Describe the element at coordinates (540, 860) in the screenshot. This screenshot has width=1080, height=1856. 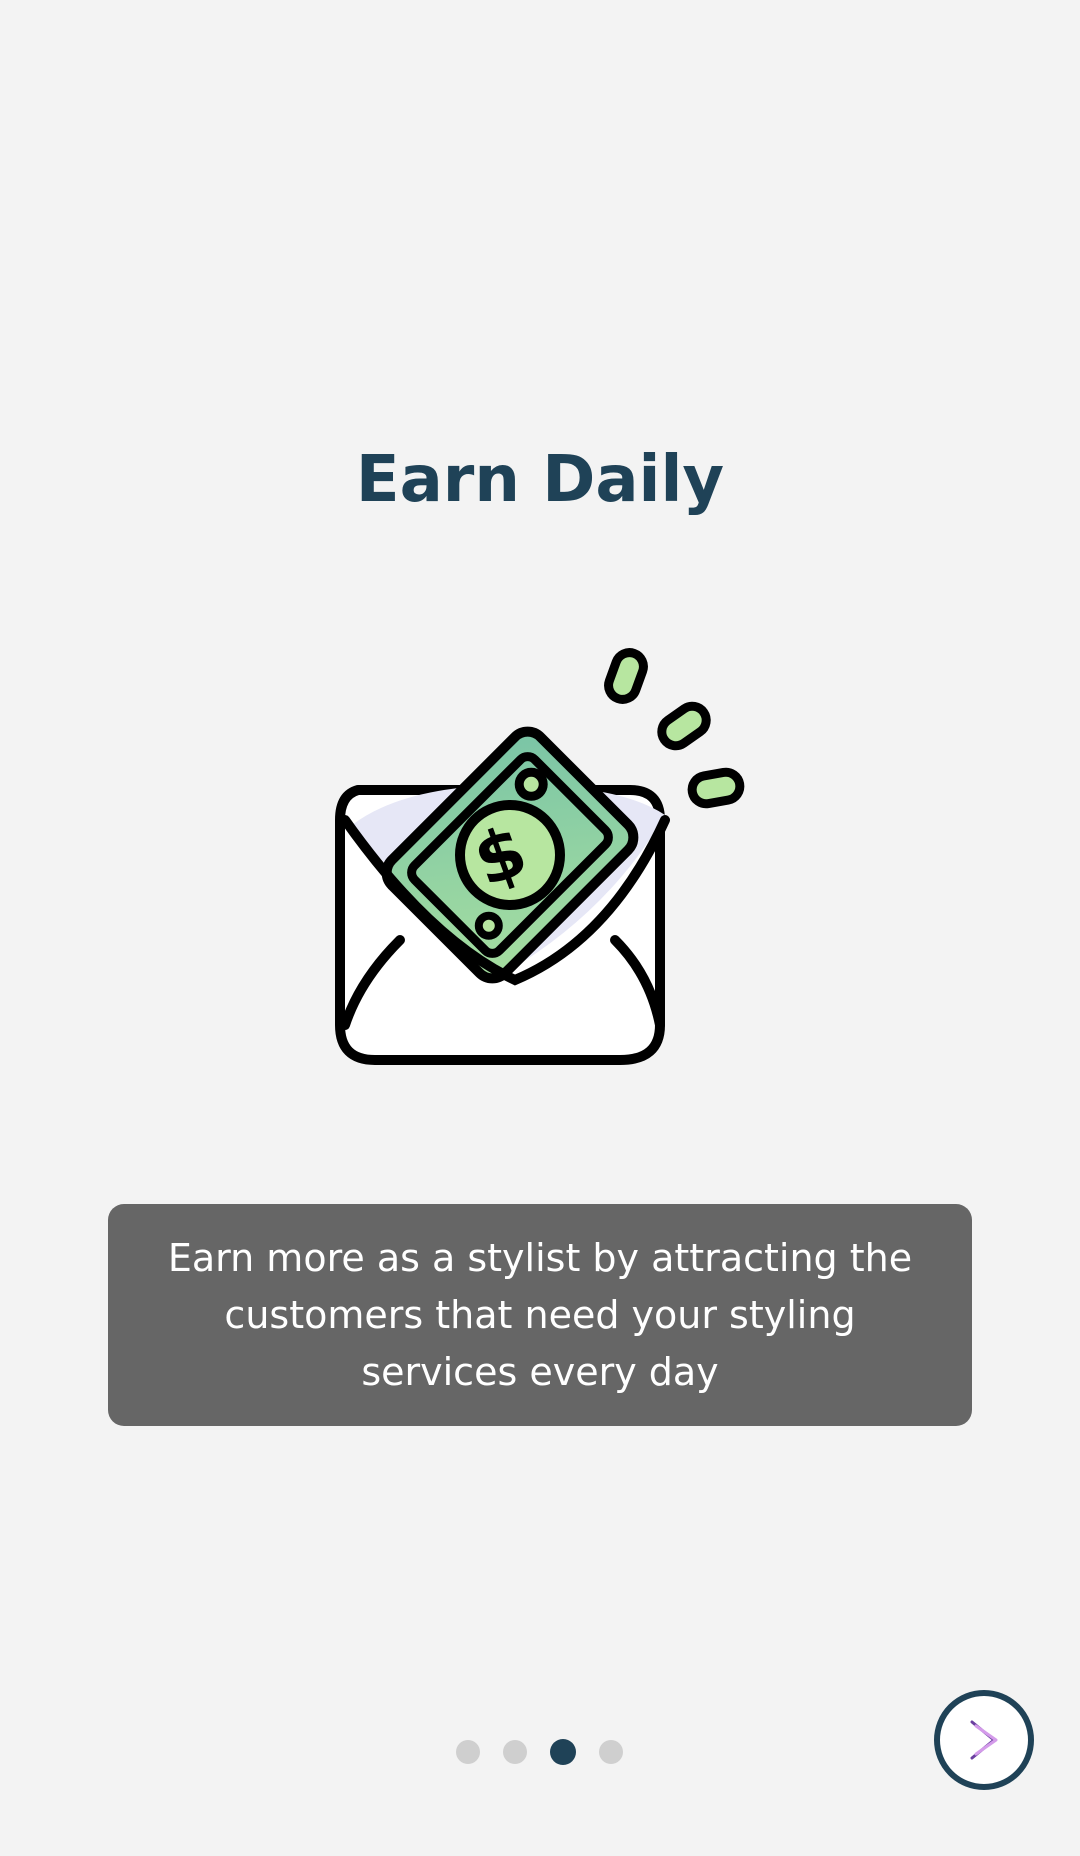
I see `money-envelope-icon: $` at that location.